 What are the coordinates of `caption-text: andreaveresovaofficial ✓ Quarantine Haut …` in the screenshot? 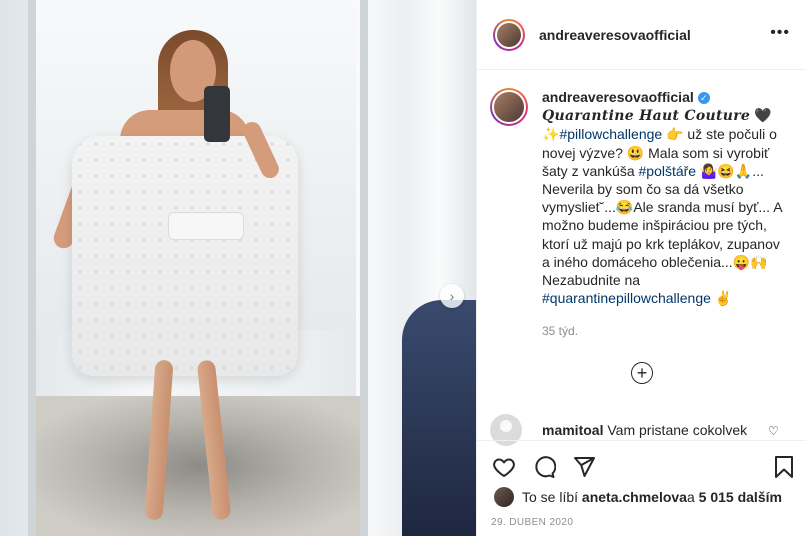 It's located at (665, 197).